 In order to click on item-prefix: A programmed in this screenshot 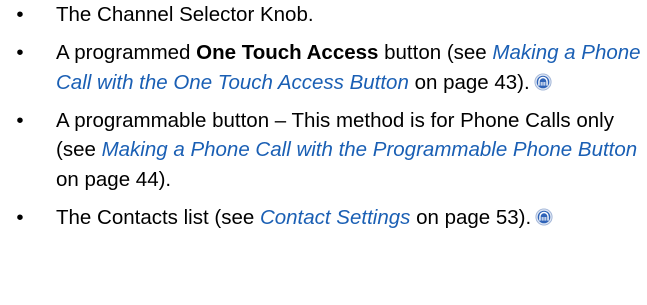, I will do `click(126, 52)`.